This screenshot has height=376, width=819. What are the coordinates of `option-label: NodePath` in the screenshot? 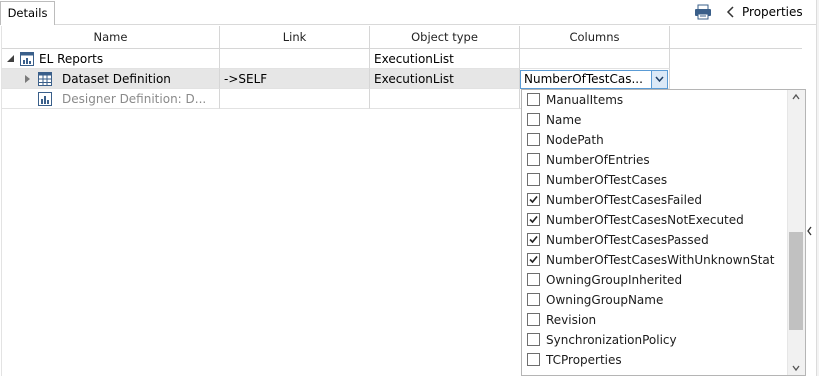 It's located at (575, 140).